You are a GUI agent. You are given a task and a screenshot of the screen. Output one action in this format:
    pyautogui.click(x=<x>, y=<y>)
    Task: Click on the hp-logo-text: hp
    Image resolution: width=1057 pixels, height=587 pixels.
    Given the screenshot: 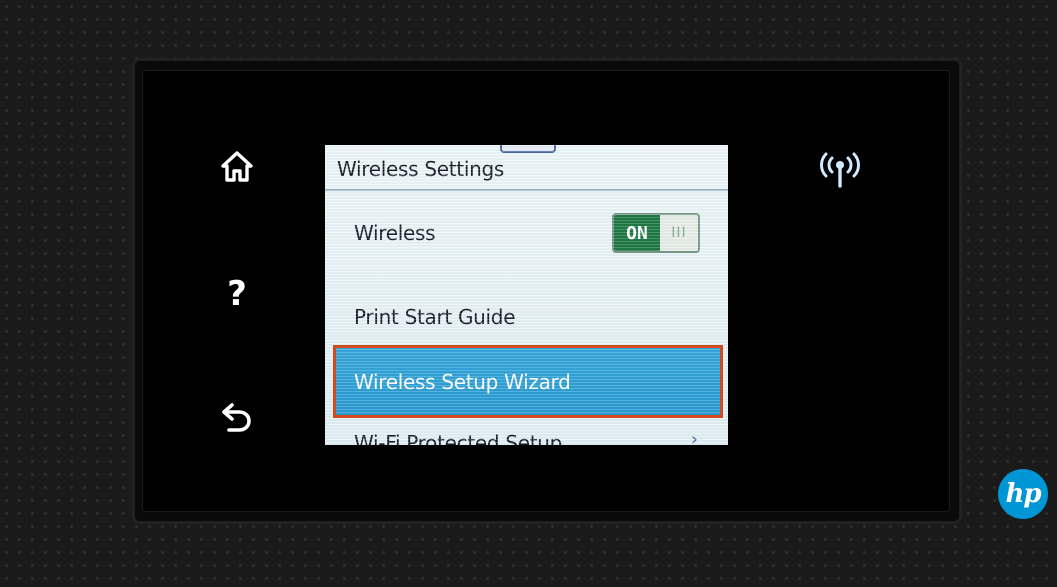 What is the action you would take?
    pyautogui.click(x=1023, y=494)
    